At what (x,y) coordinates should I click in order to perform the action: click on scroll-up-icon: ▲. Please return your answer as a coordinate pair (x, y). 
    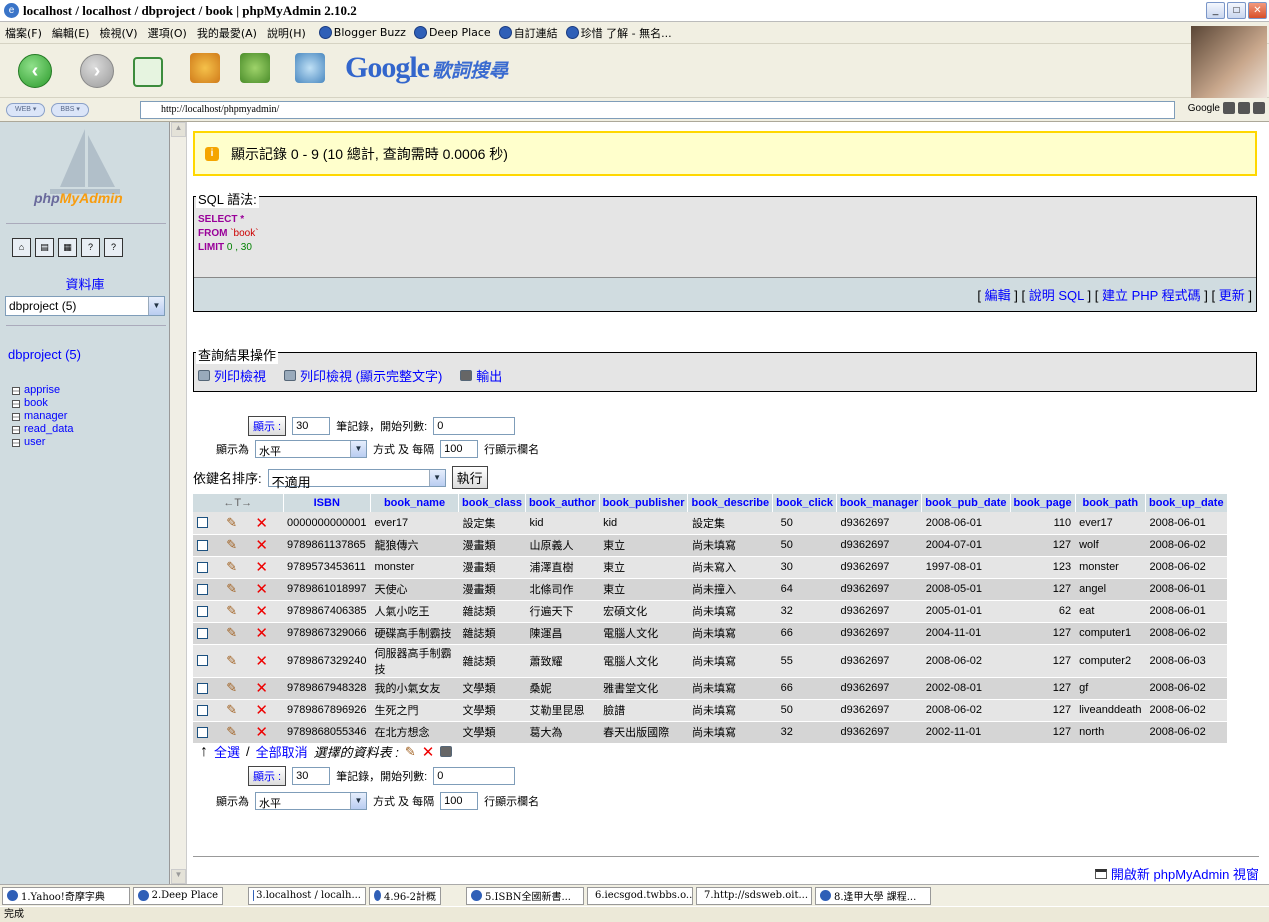
    Looking at the image, I should click on (178, 129).